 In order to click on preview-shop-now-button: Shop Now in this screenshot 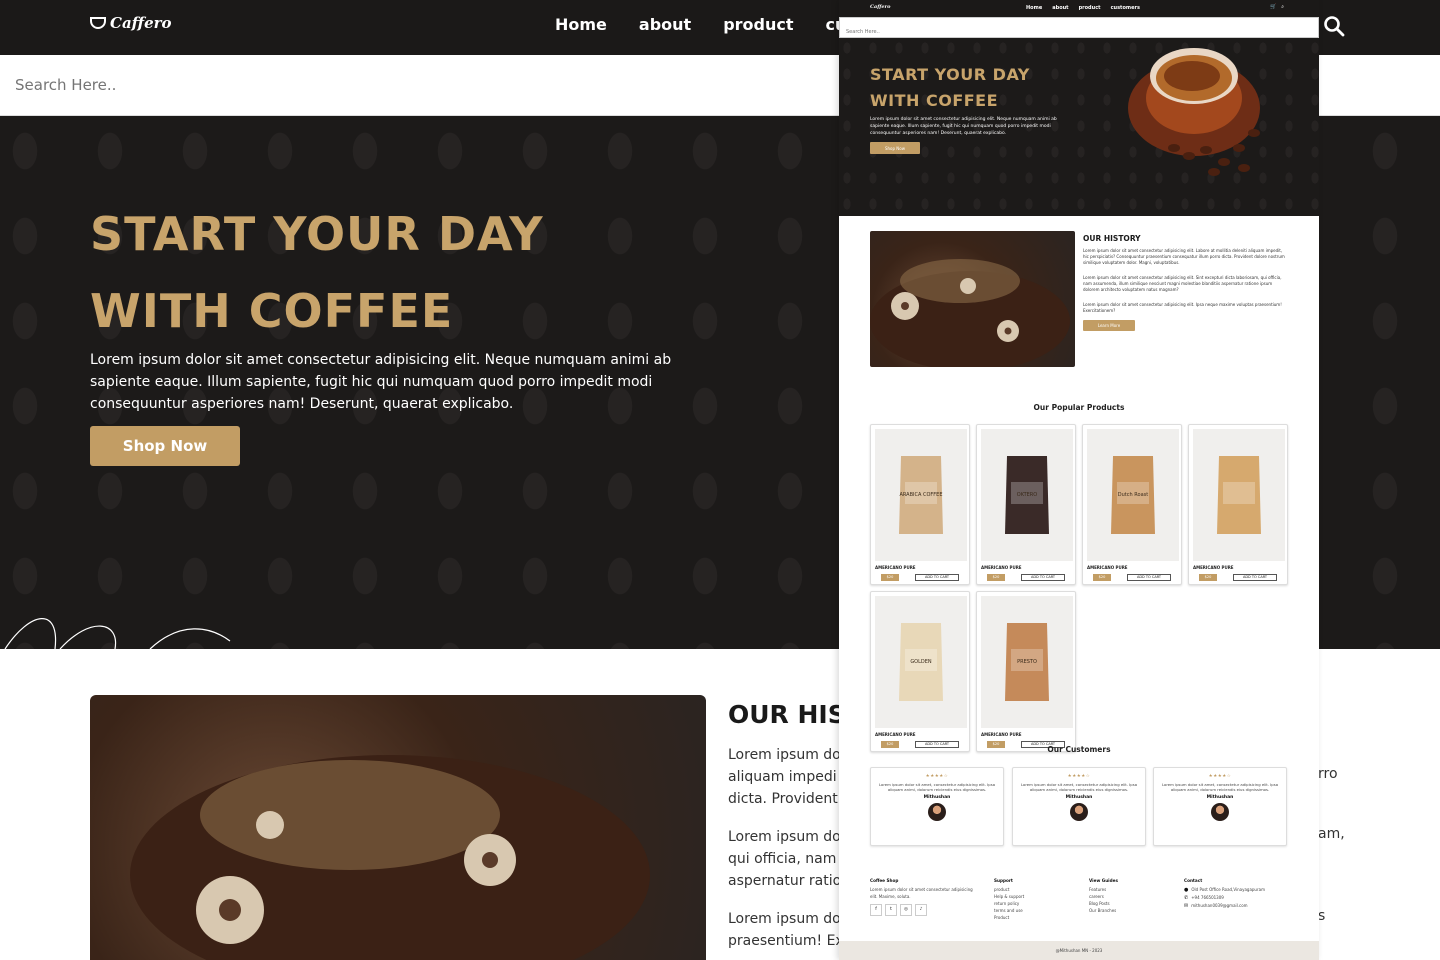, I will do `click(895, 148)`.